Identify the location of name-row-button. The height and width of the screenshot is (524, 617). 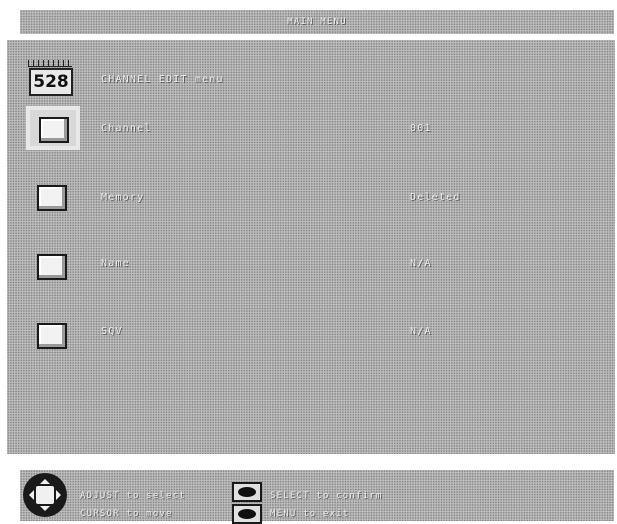
(52, 265).